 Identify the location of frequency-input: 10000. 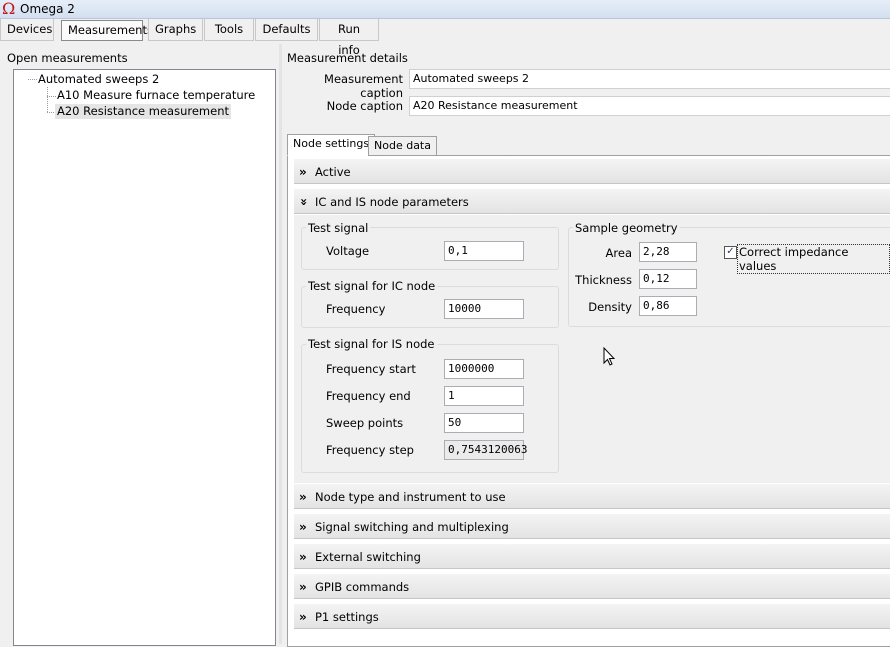
(484, 309).